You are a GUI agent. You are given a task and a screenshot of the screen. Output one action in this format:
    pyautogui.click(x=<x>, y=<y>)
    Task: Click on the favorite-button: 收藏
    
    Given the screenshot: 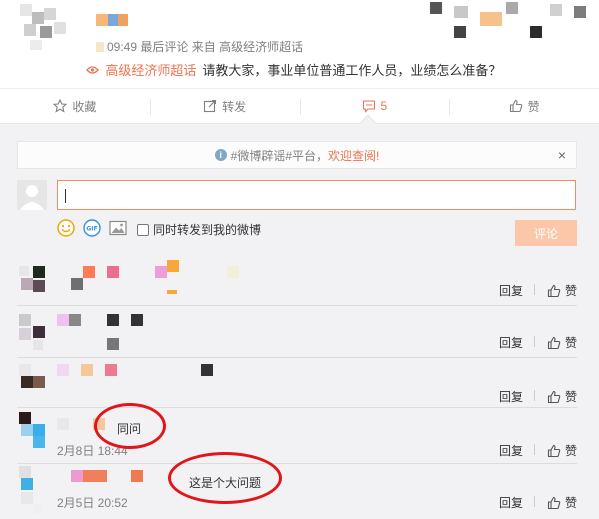 What is the action you would take?
    pyautogui.click(x=75, y=106)
    